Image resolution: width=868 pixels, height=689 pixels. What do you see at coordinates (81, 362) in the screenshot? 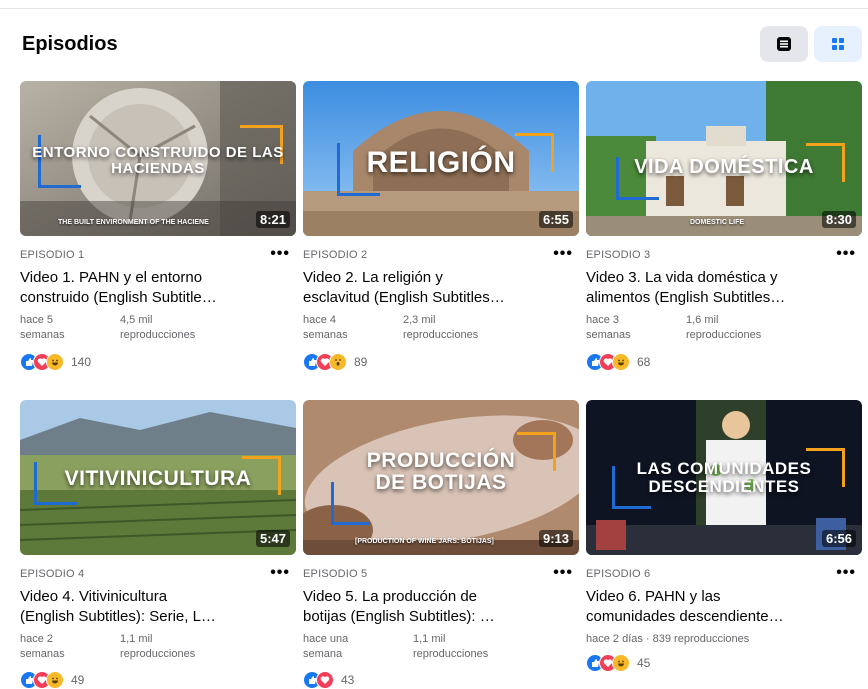
I see `reaction-count: 140` at bounding box center [81, 362].